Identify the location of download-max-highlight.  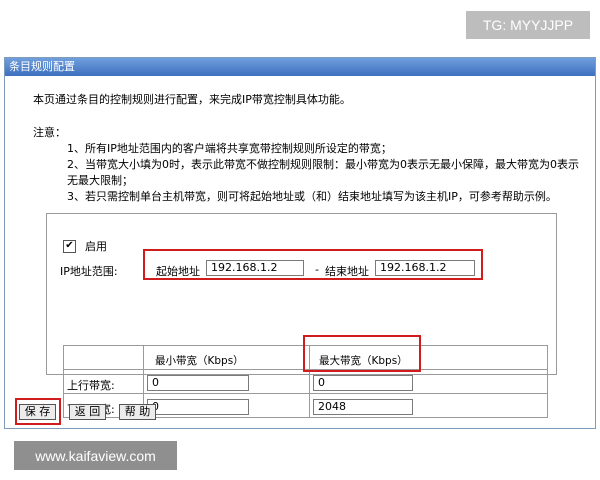
(362, 353).